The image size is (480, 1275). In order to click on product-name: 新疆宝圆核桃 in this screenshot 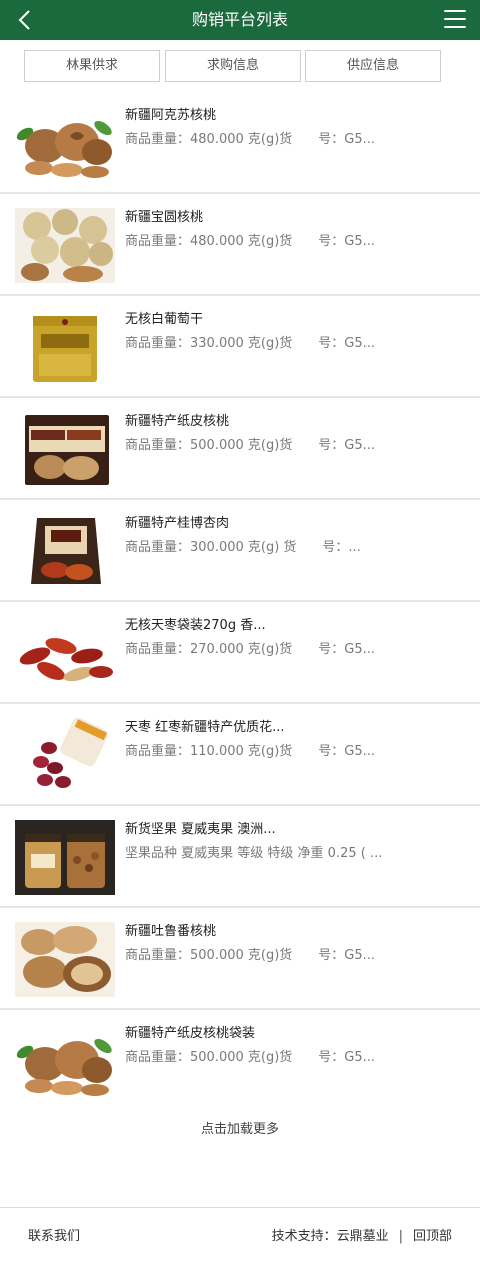, I will do `click(164, 217)`.